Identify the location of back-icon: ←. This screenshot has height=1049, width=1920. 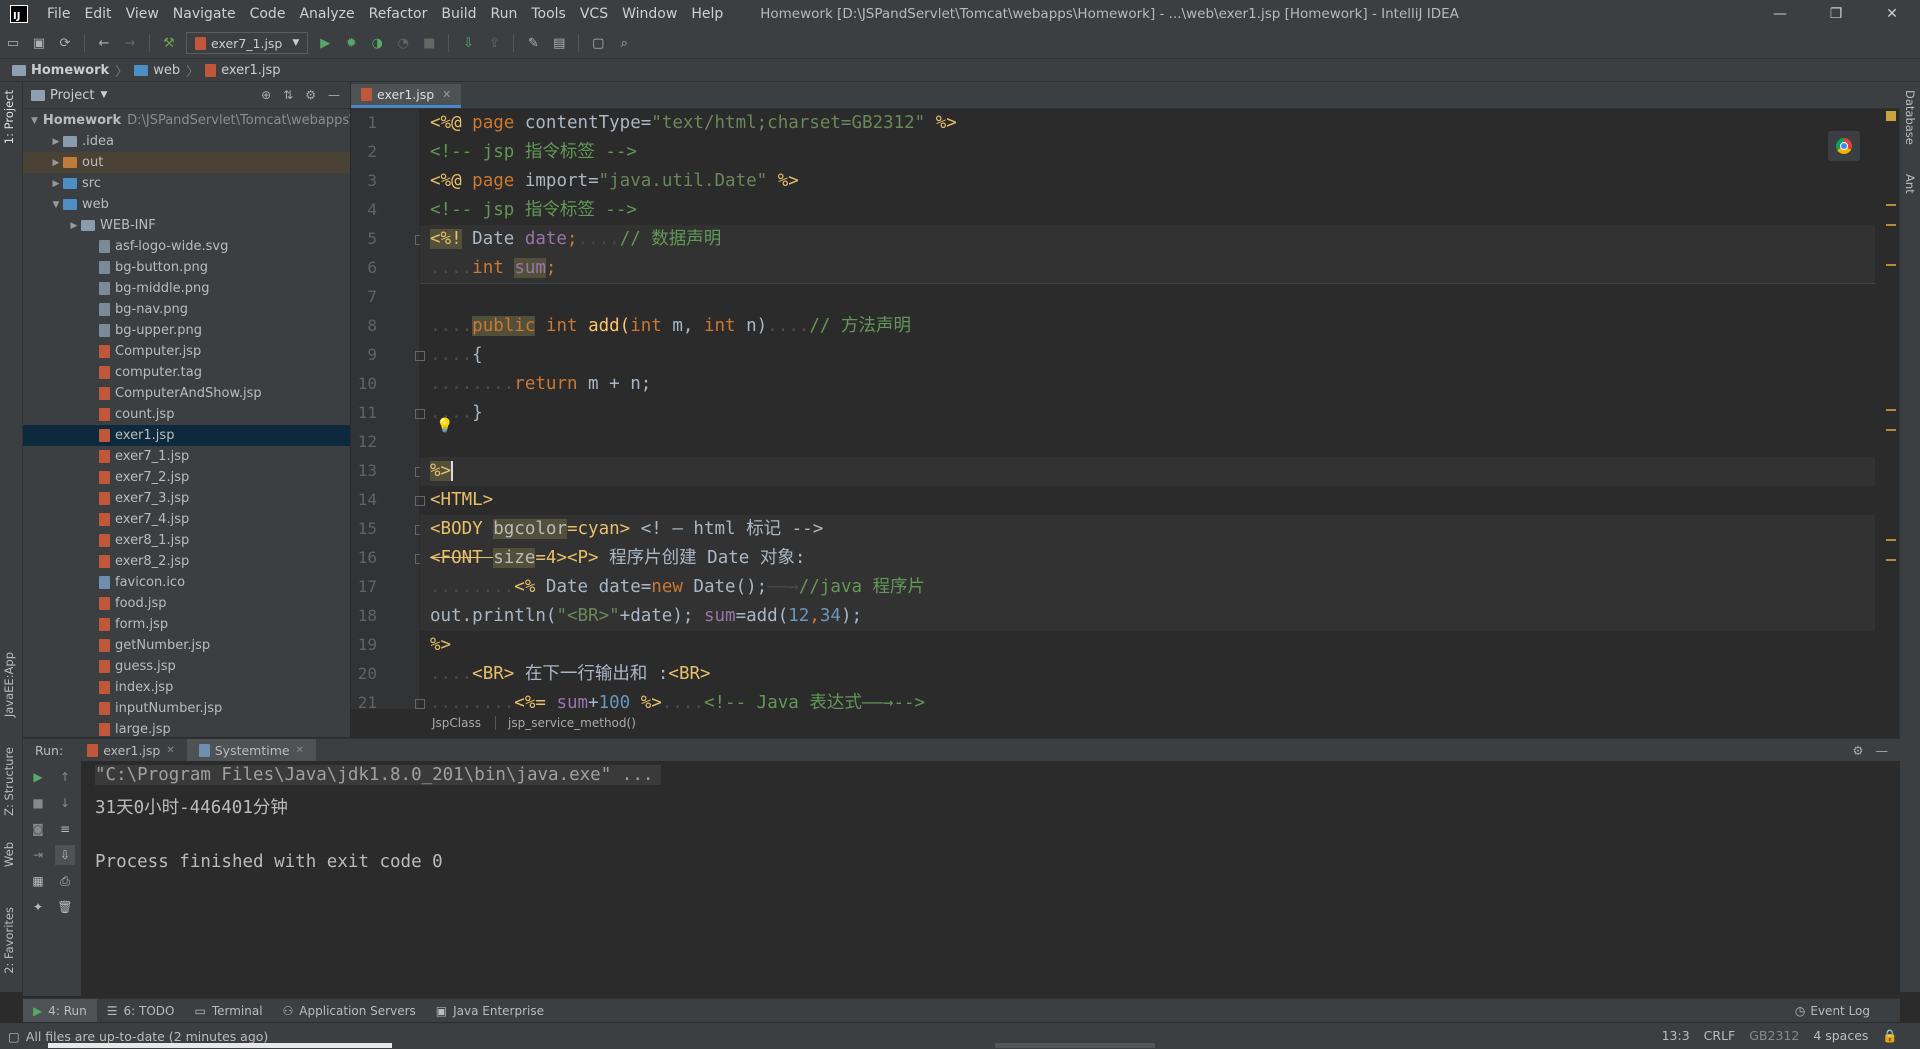
(104, 43).